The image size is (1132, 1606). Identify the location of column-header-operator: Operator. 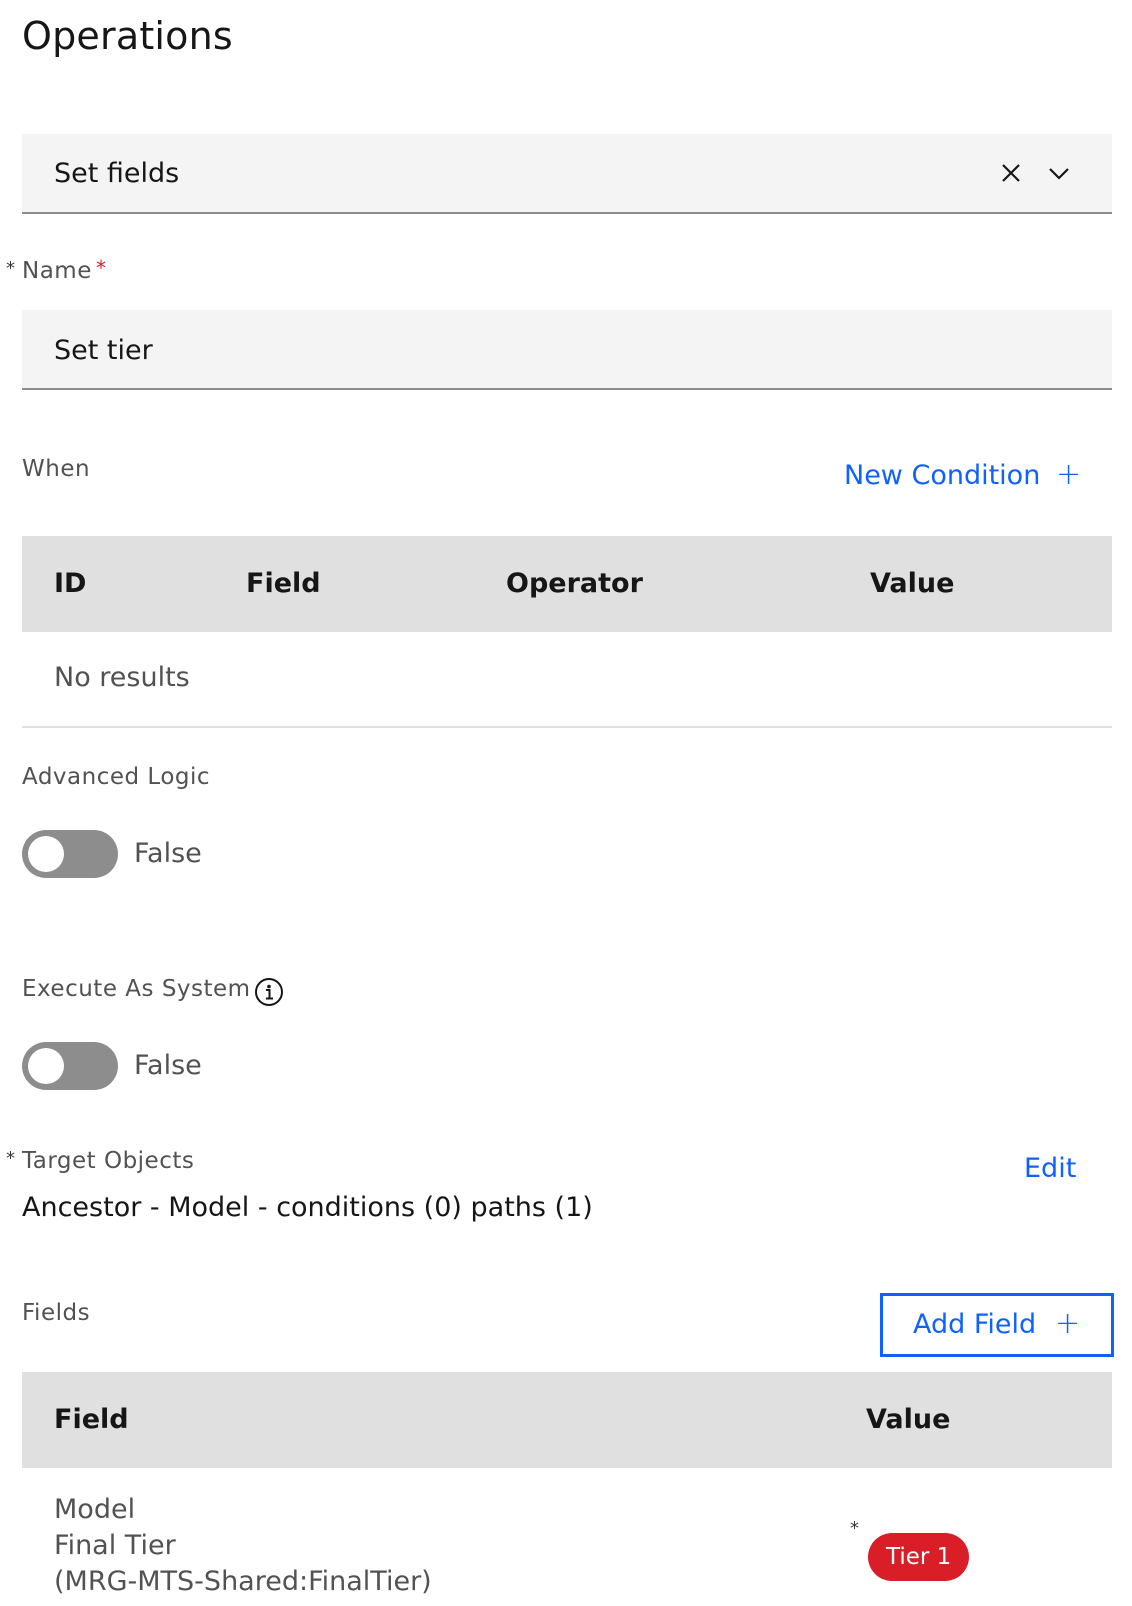
(574, 583).